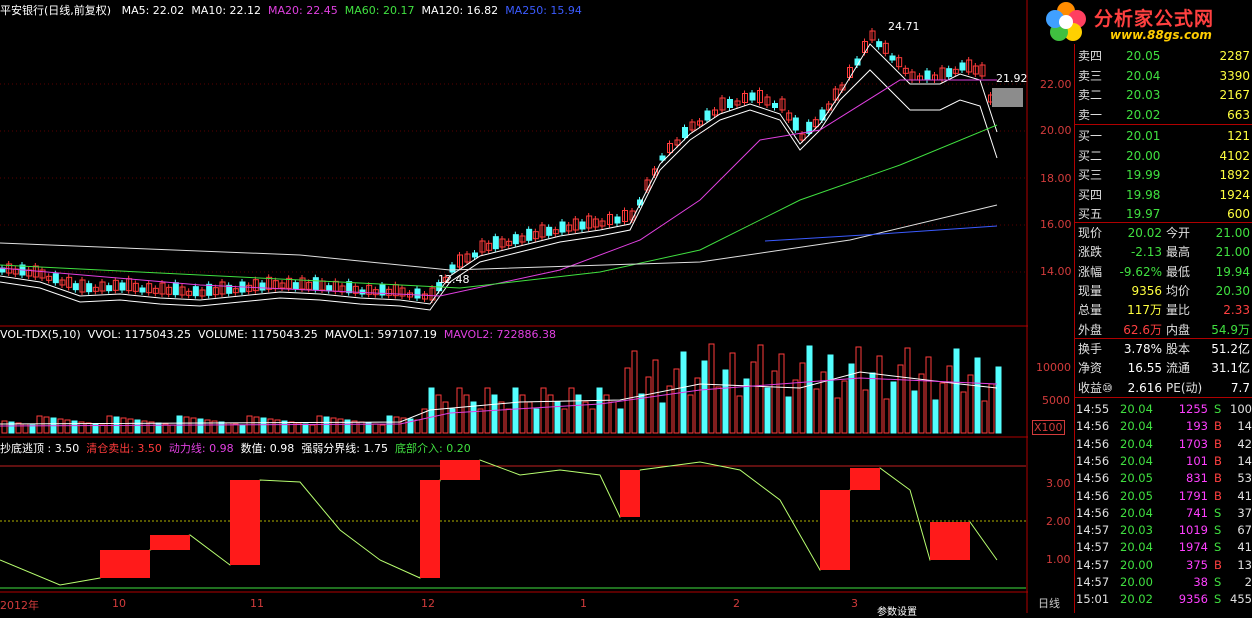  What do you see at coordinates (1164, 426) in the screenshot?
I see `tick-row: 14:56 20.04 193 B 14` at bounding box center [1164, 426].